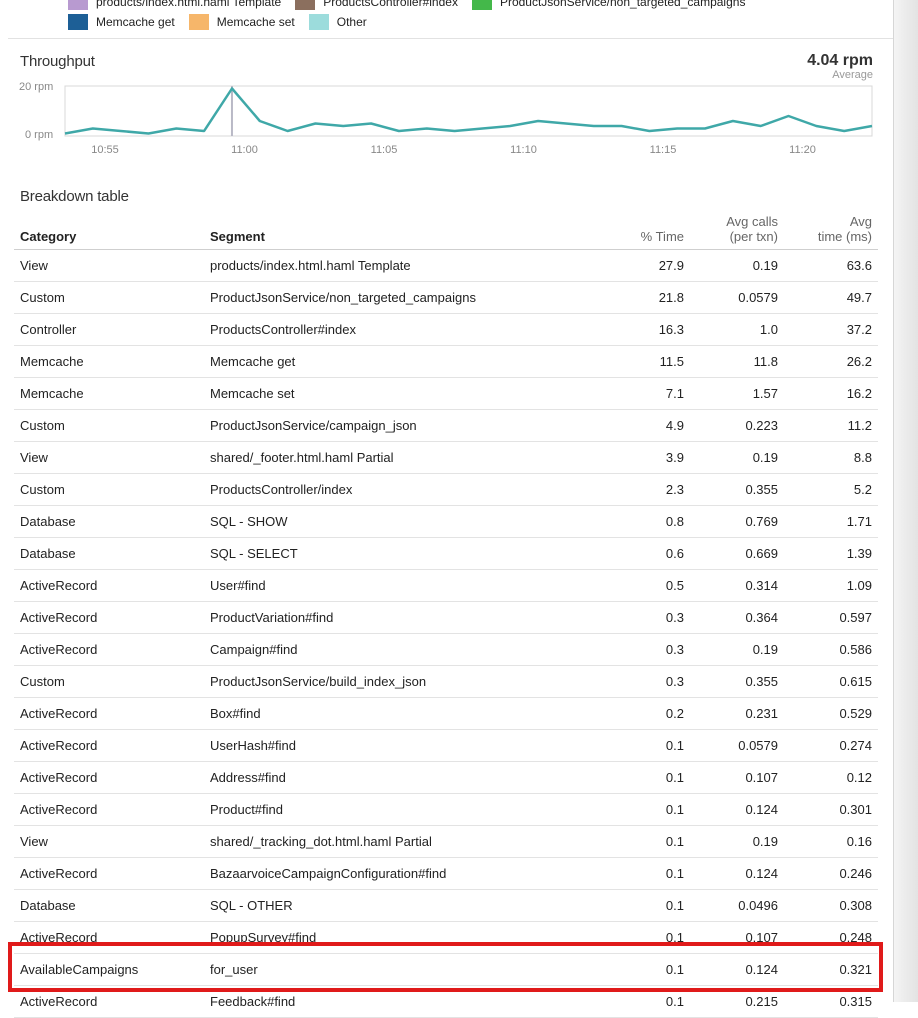 The image size is (918, 1018). I want to click on table-row: ActiveRecord Product#find 0.1 0.124 0.301, so click(446, 809).